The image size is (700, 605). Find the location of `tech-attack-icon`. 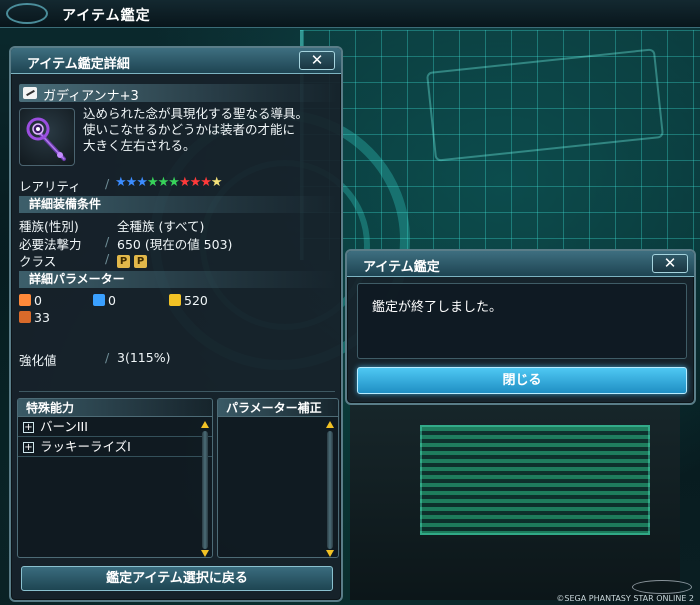

tech-attack-icon is located at coordinates (175, 300).